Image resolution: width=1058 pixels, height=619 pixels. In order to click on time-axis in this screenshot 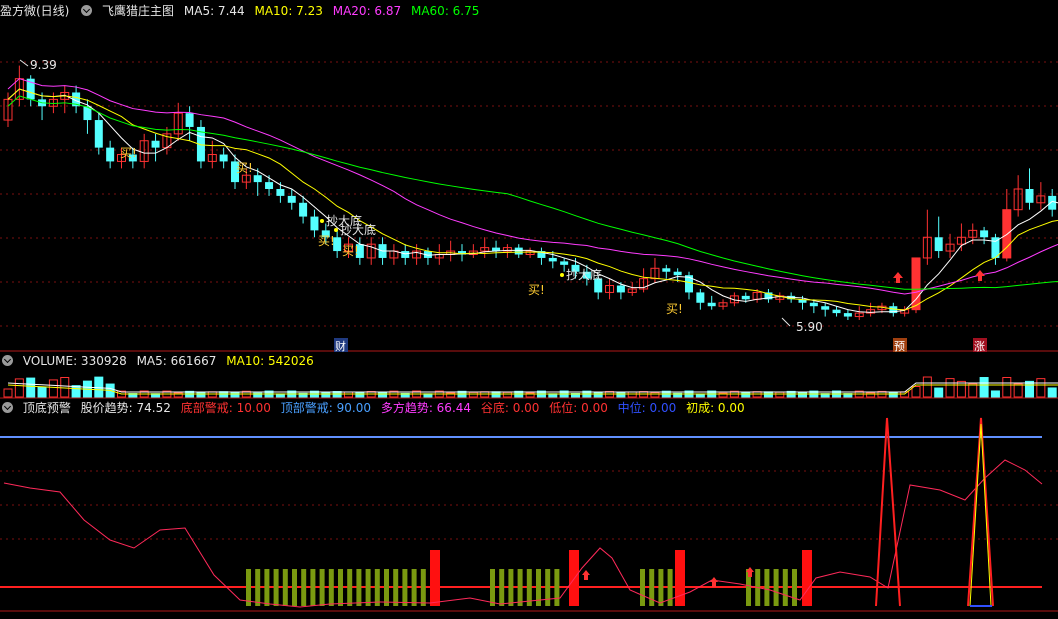, I will do `click(529, 615)`.